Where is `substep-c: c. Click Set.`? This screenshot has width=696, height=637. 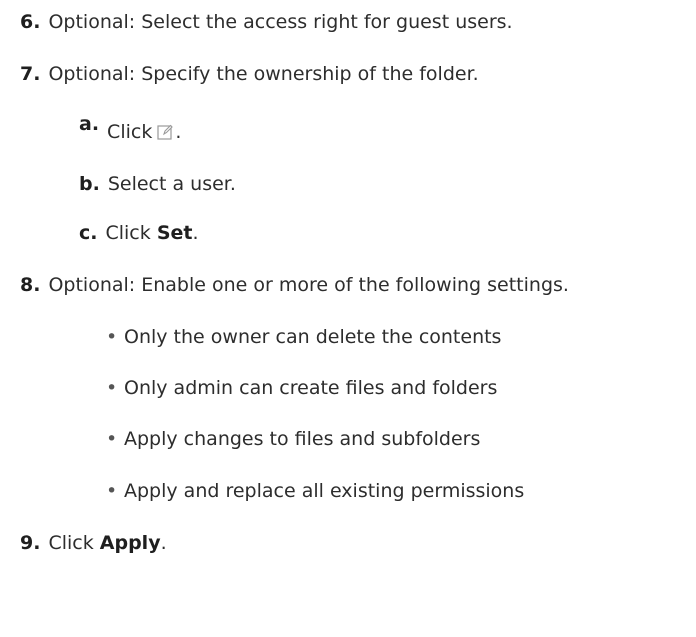 substep-c: c. Click Set. is located at coordinates (139, 233).